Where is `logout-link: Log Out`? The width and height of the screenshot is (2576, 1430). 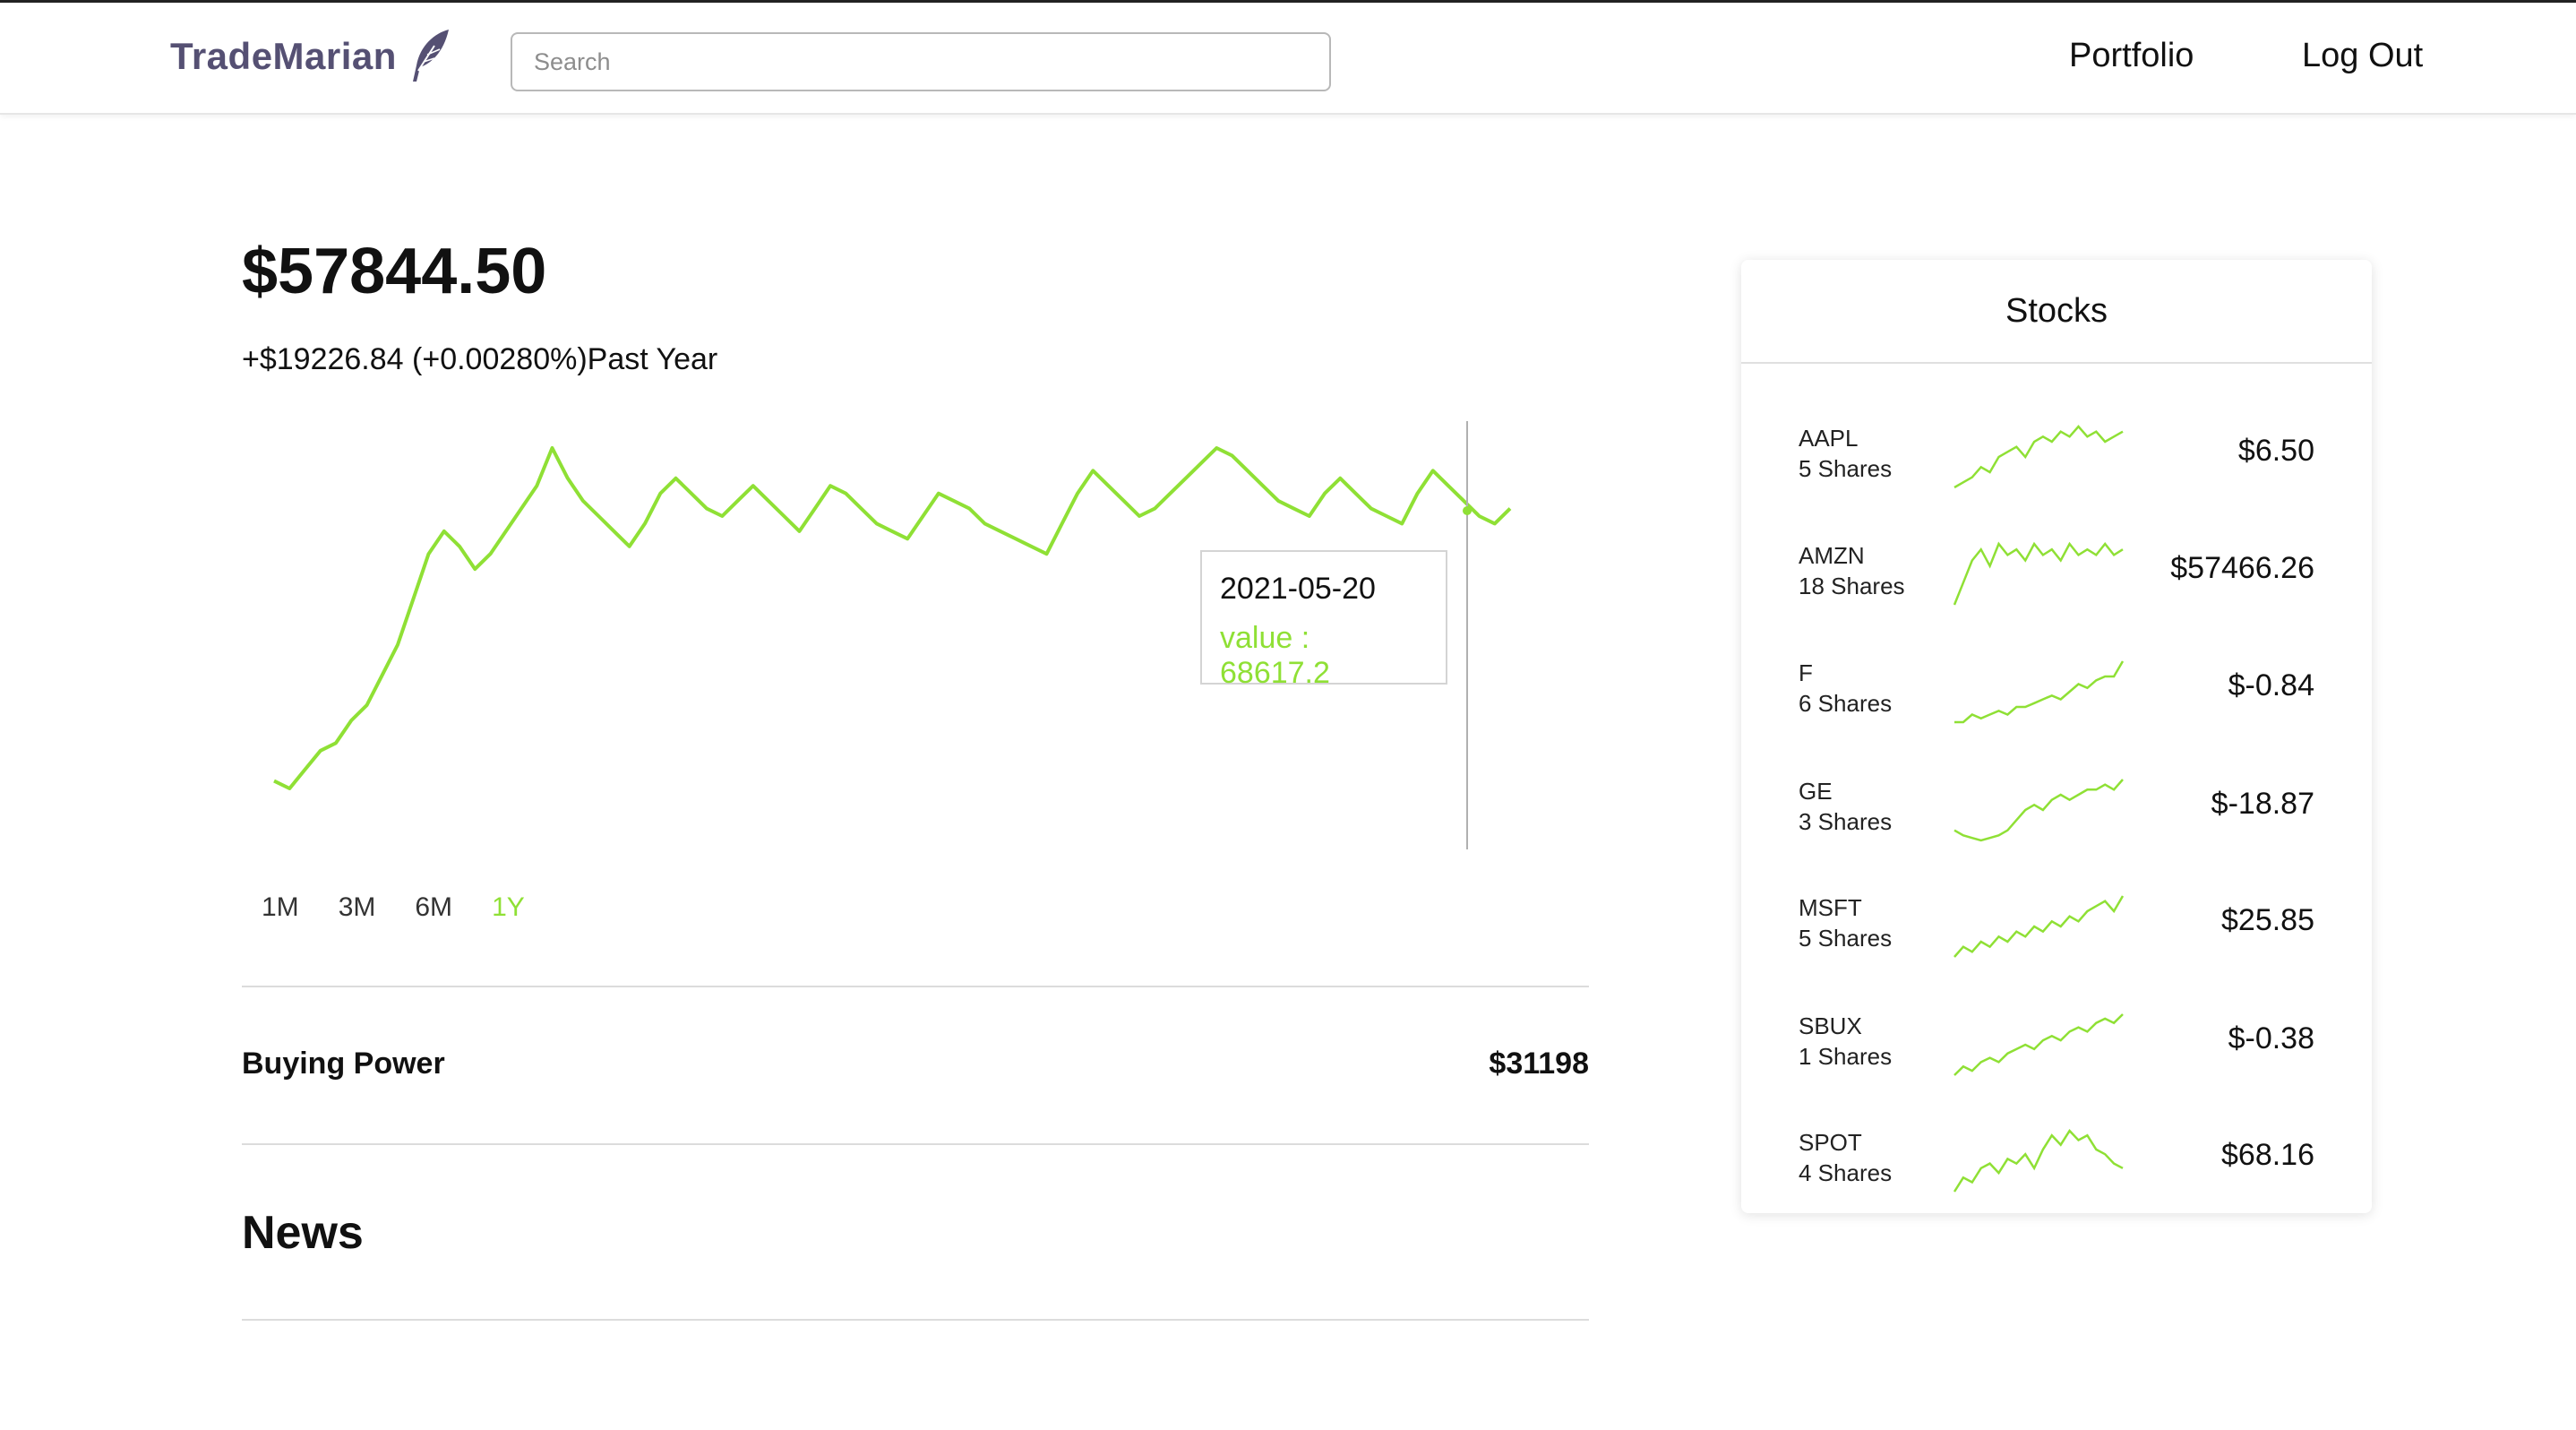
logout-link: Log Out is located at coordinates (2362, 56).